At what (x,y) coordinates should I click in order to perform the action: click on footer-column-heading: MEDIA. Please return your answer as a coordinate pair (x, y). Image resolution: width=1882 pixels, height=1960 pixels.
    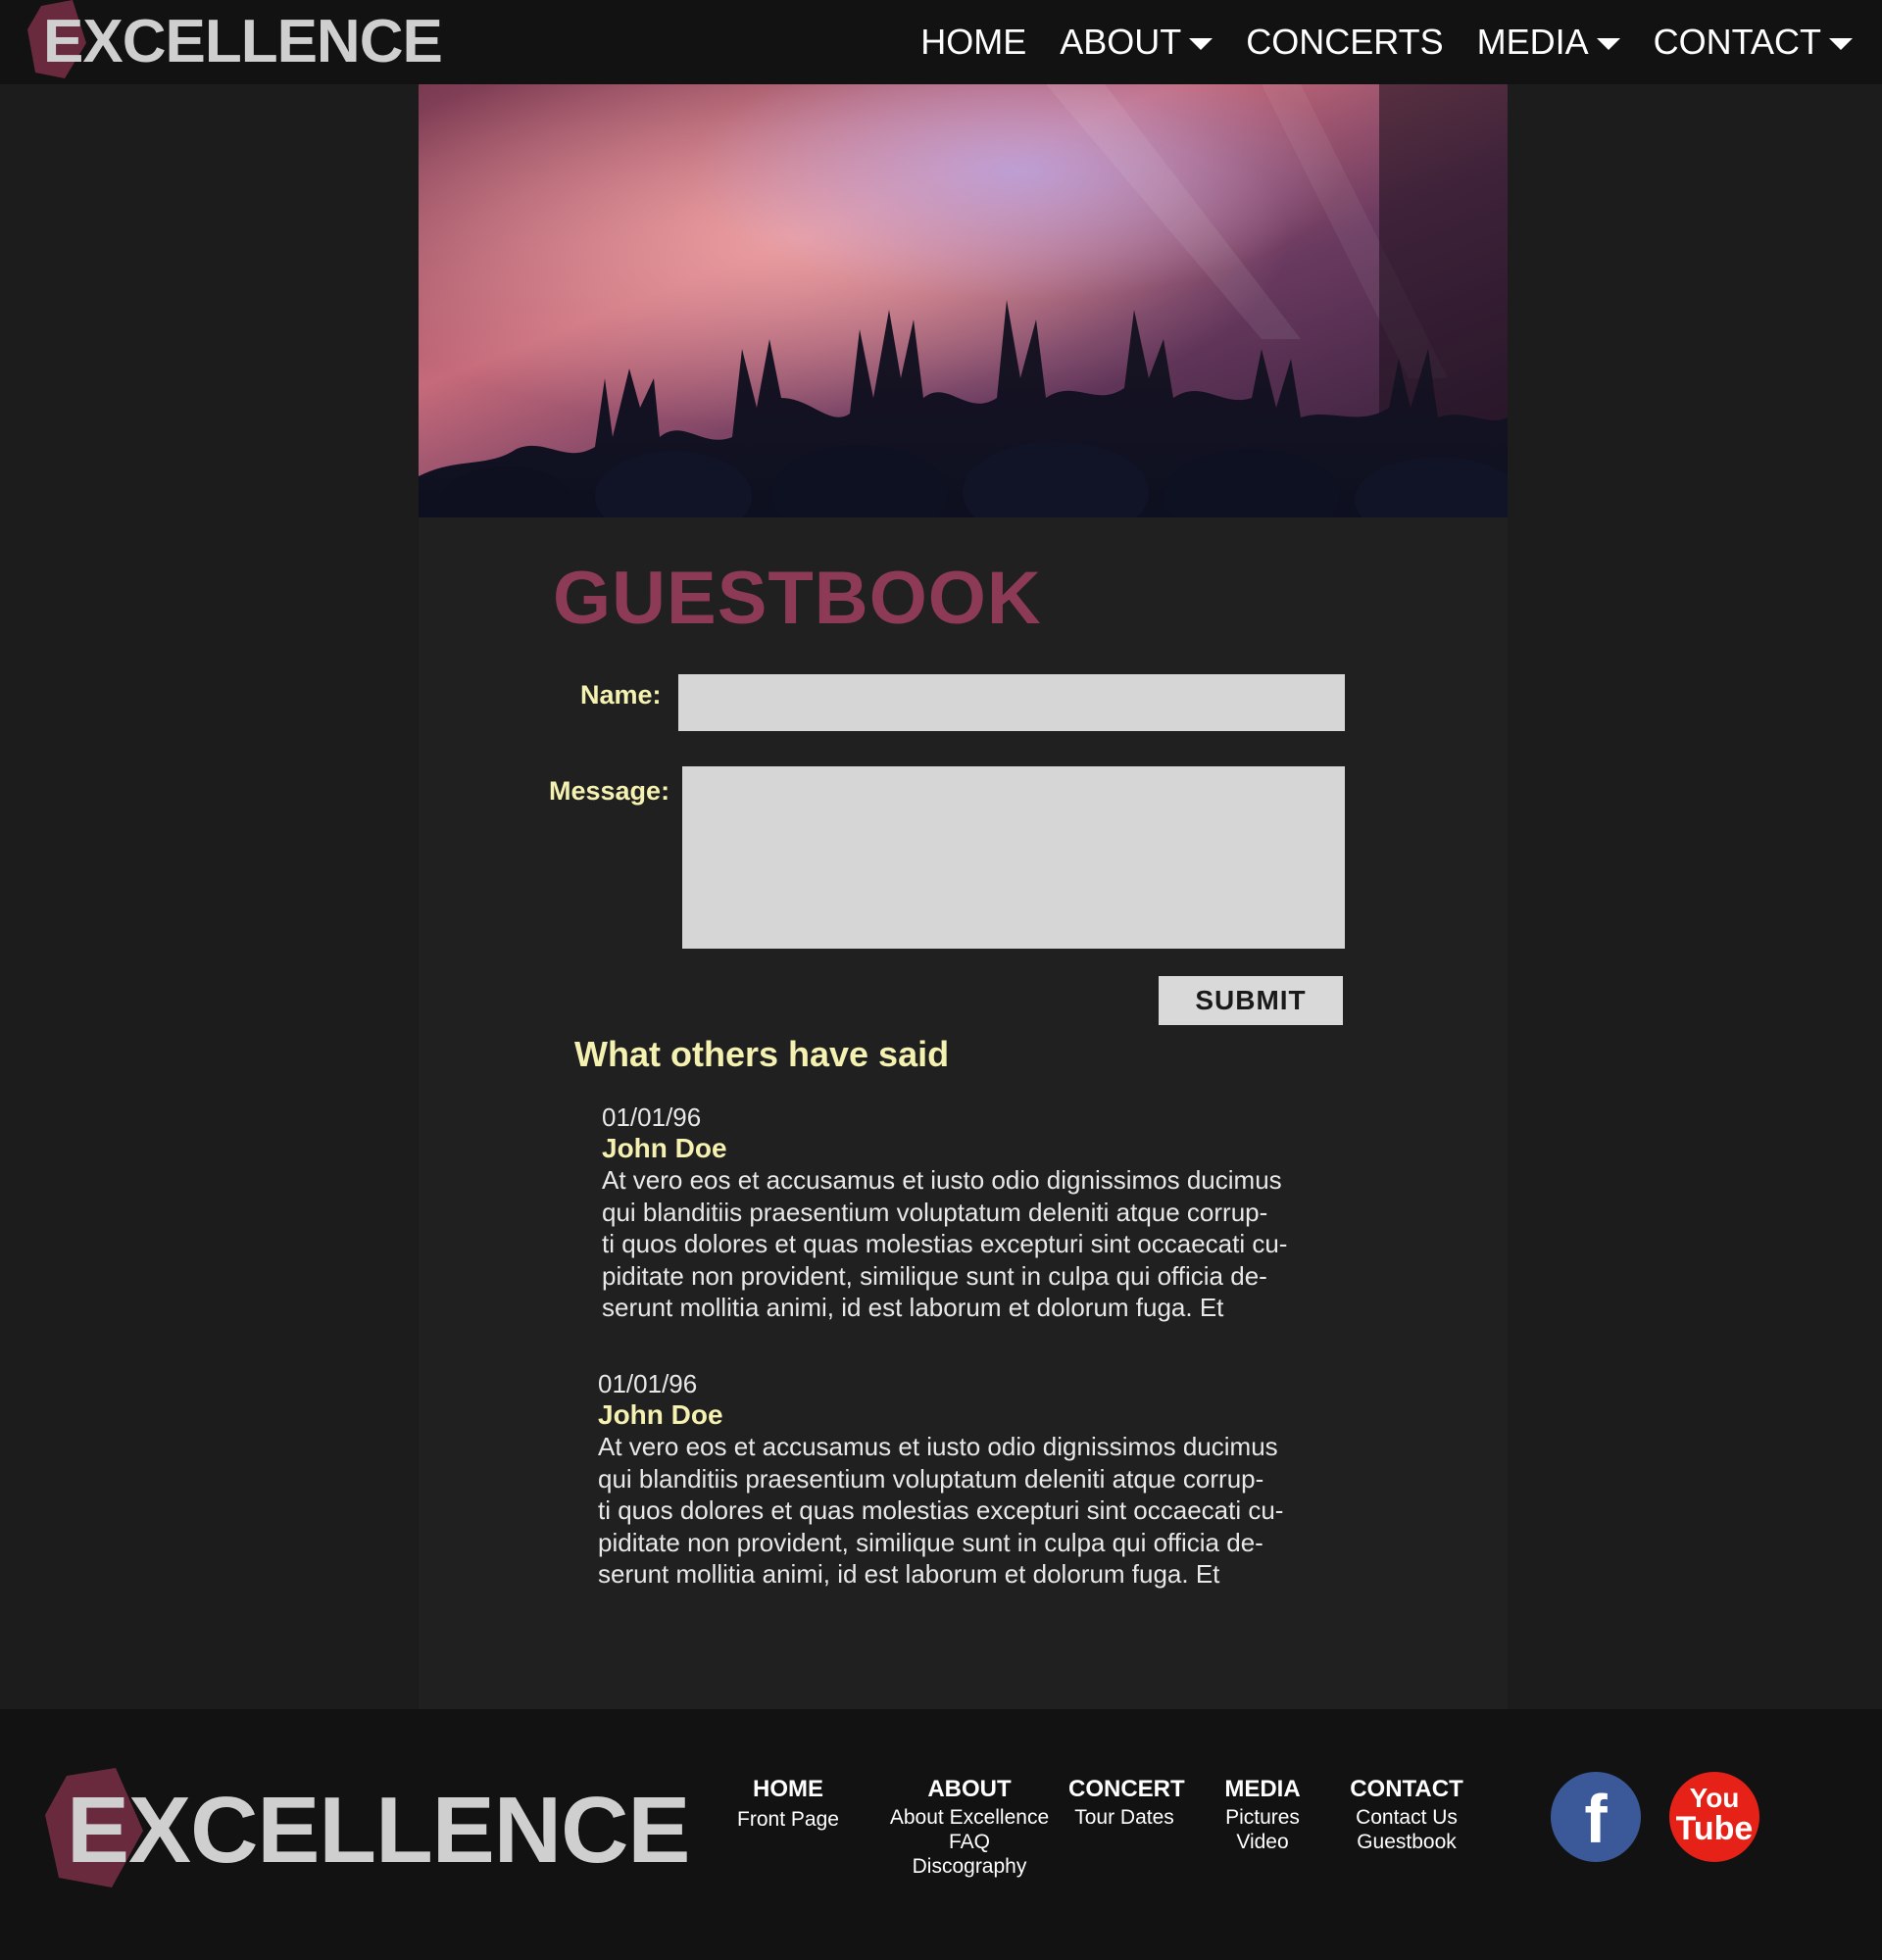
    Looking at the image, I should click on (1263, 1789).